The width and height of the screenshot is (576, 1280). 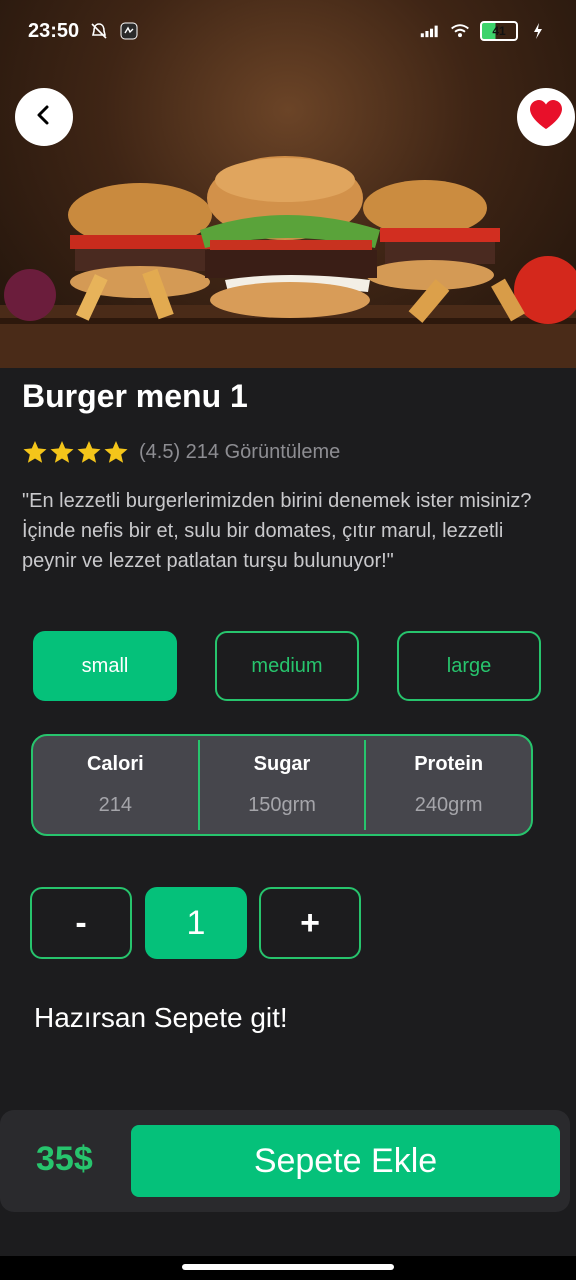 I want to click on product-title: Burger menu 1, so click(x=135, y=396).